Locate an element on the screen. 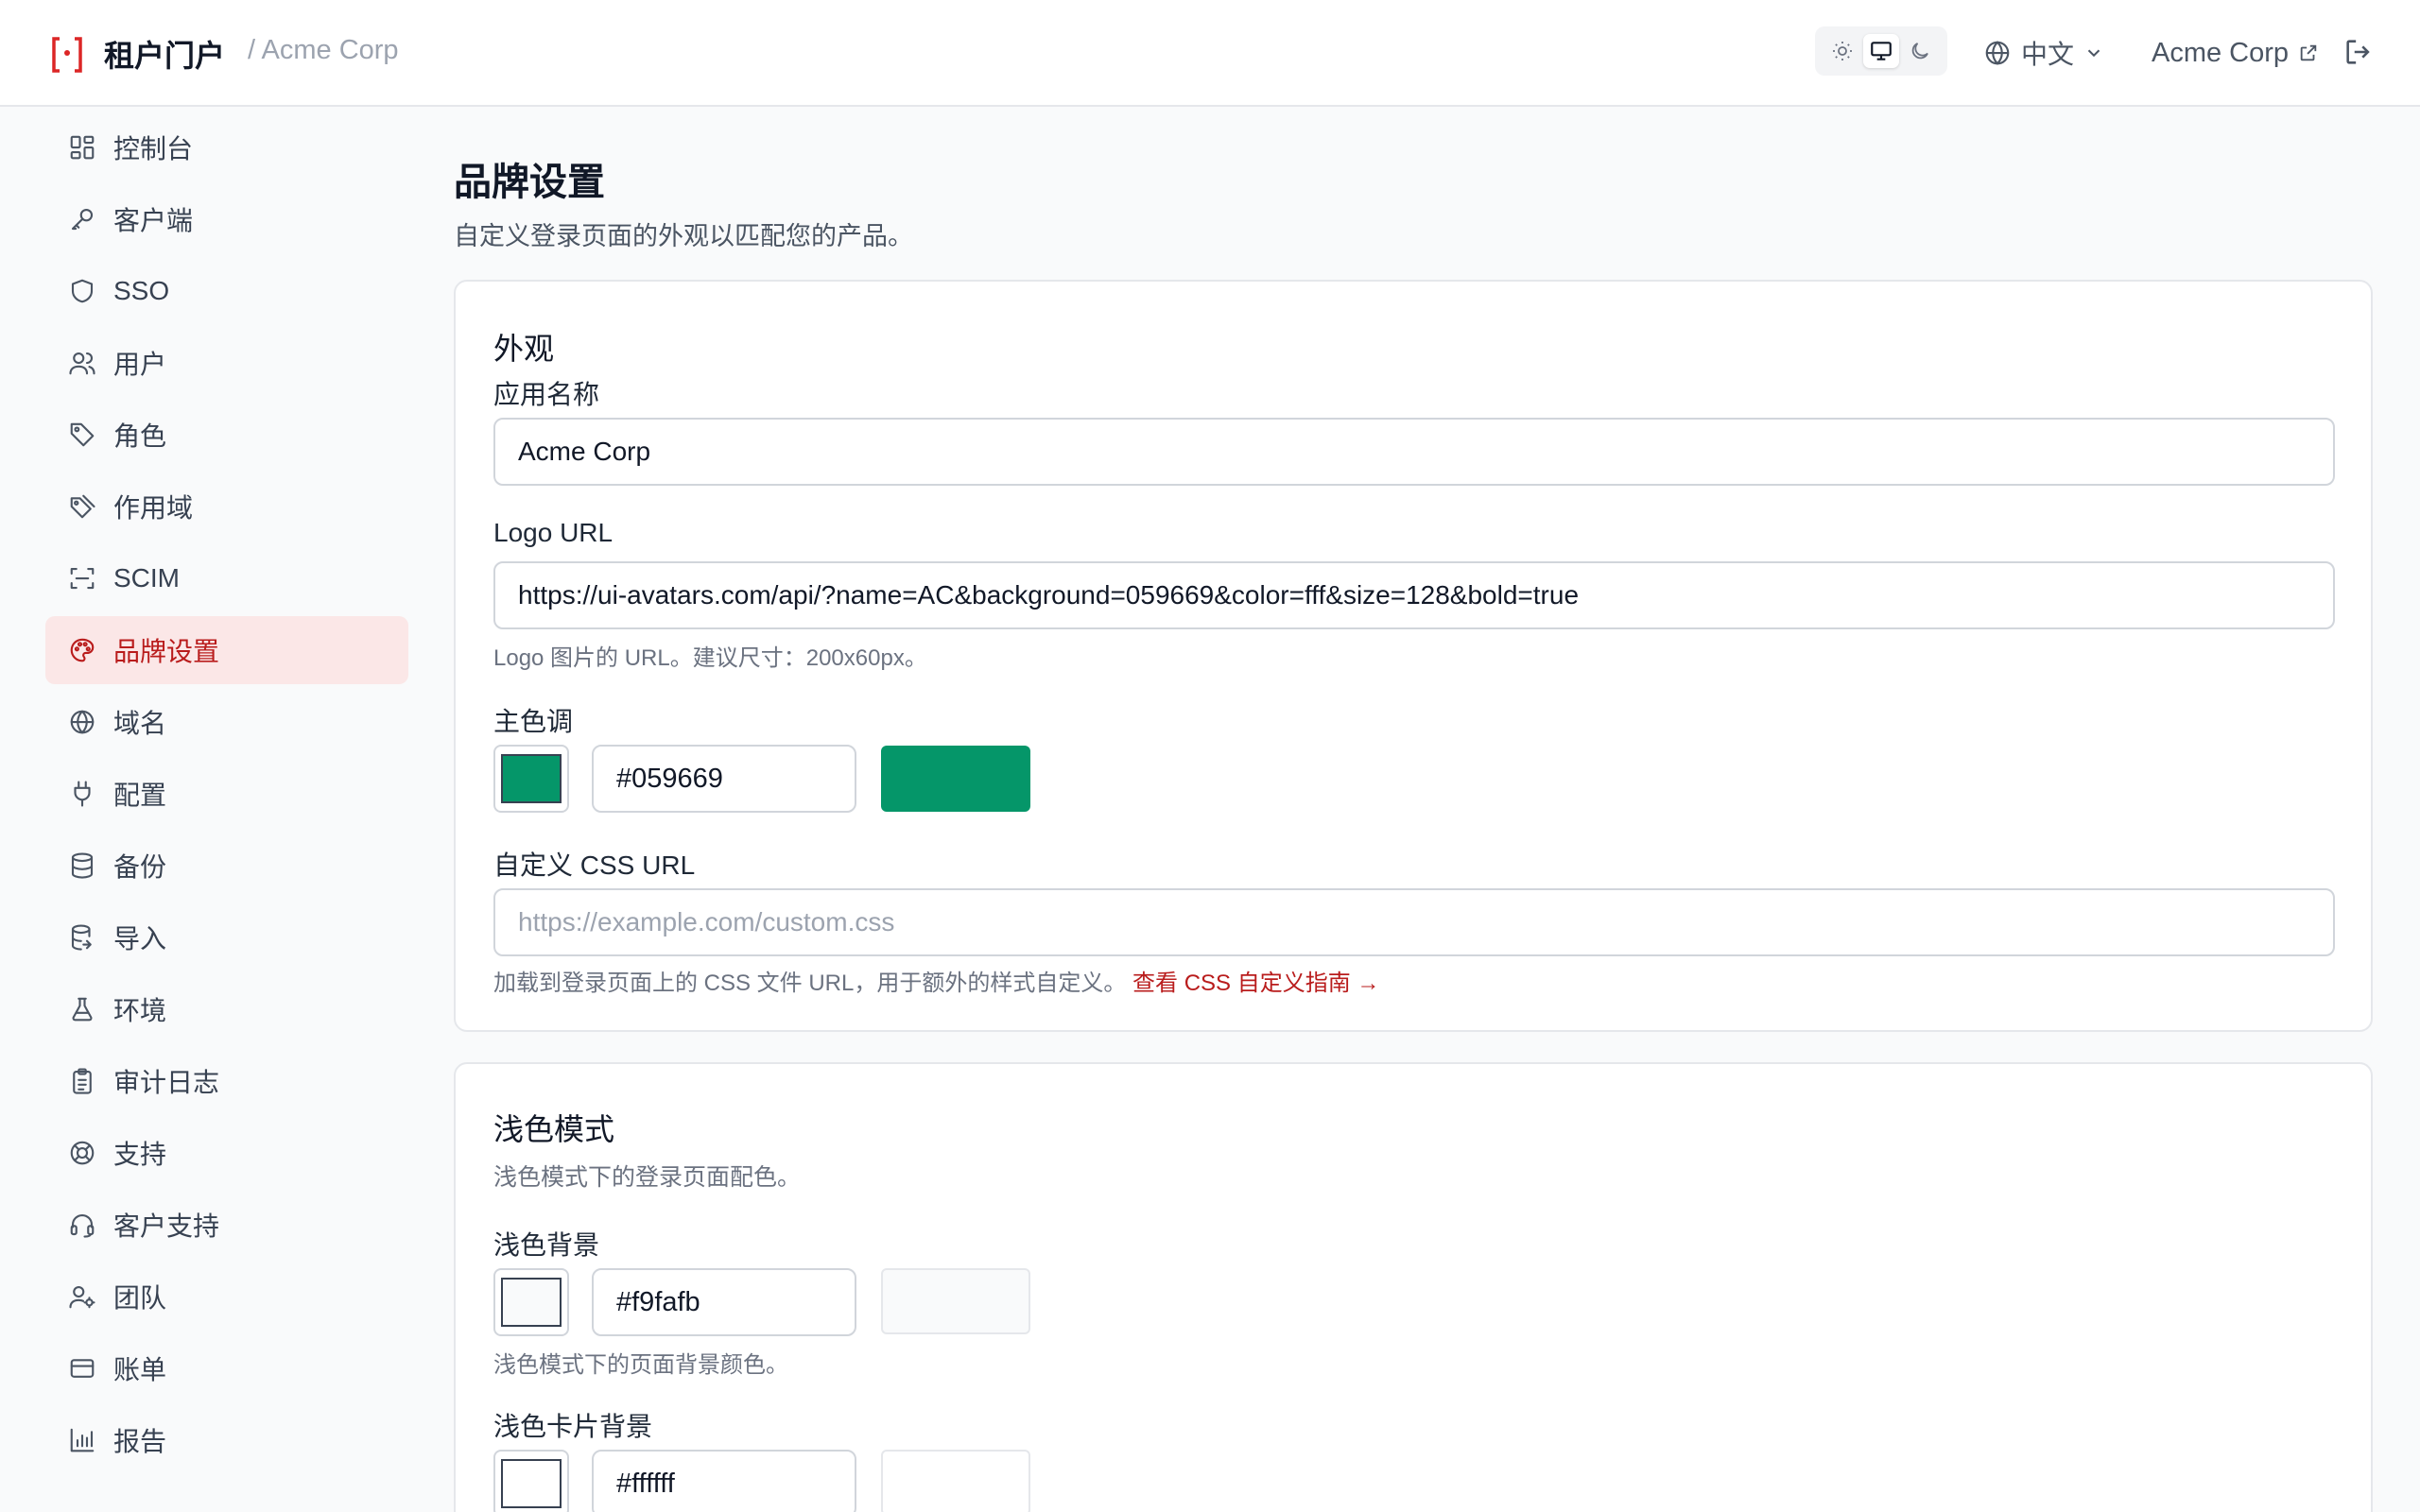  external-link-icon is located at coordinates (2308, 52).